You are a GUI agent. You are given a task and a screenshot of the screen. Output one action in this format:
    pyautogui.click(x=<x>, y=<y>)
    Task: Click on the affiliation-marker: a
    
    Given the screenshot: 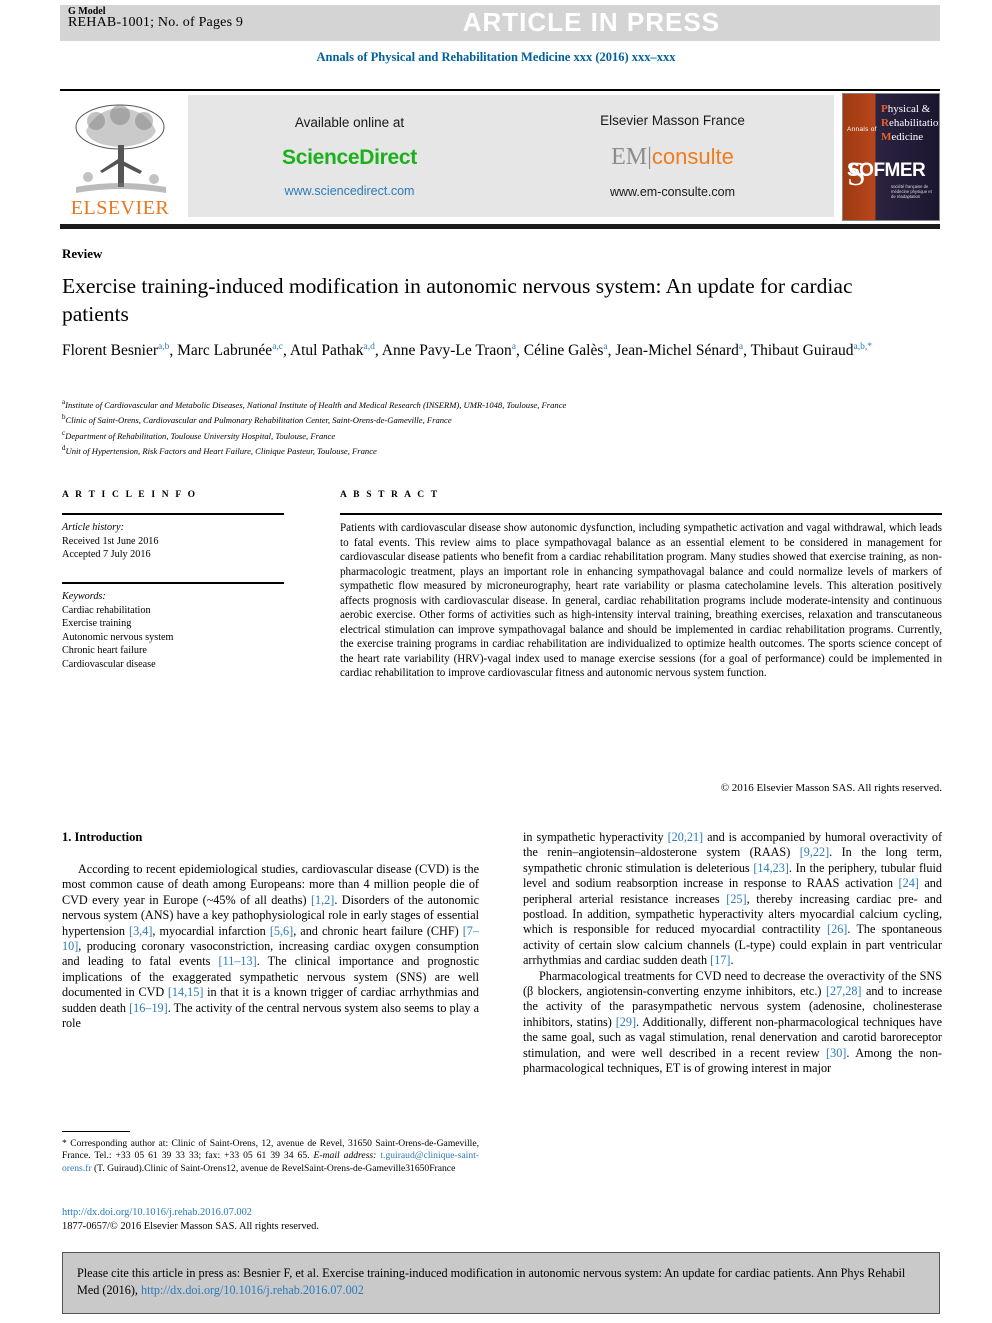 What is the action you would take?
    pyautogui.click(x=64, y=402)
    